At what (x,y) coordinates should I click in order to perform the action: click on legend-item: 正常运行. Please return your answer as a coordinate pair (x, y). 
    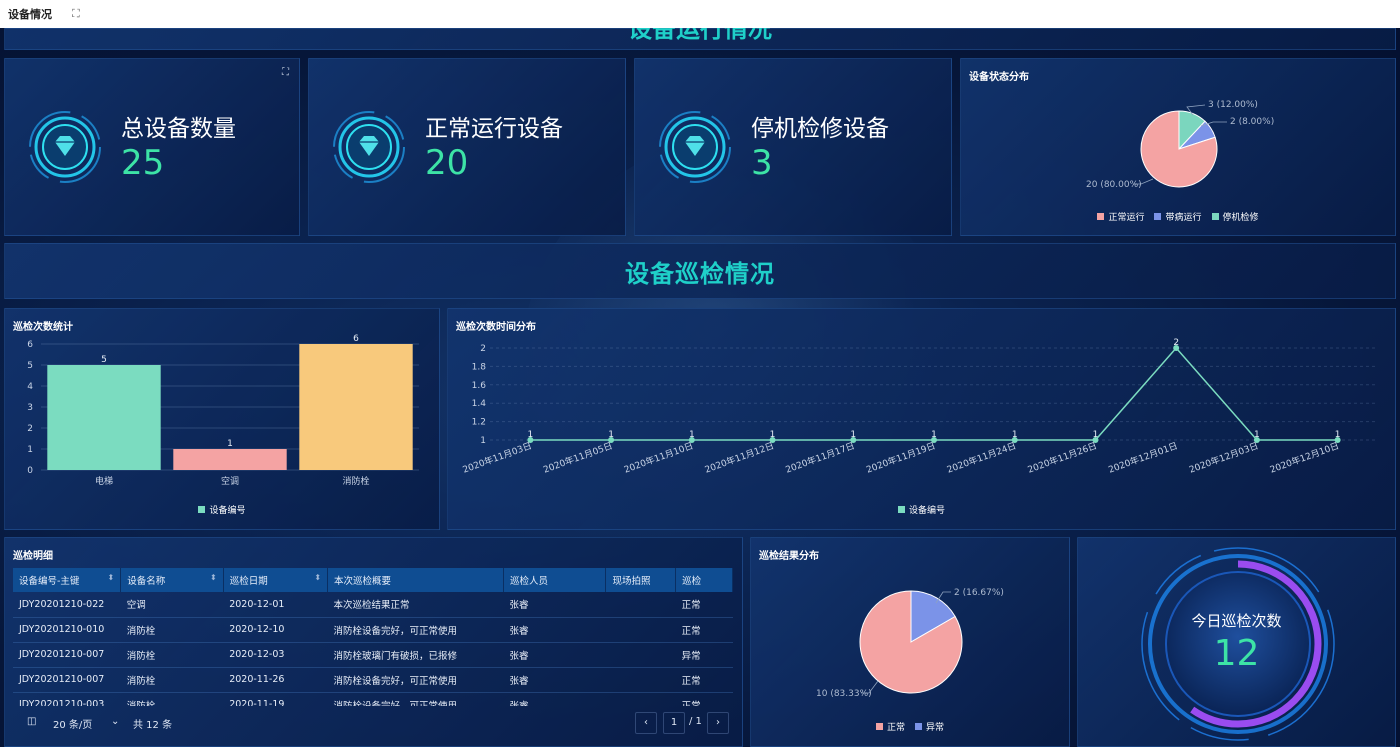
    Looking at the image, I should click on (1120, 216).